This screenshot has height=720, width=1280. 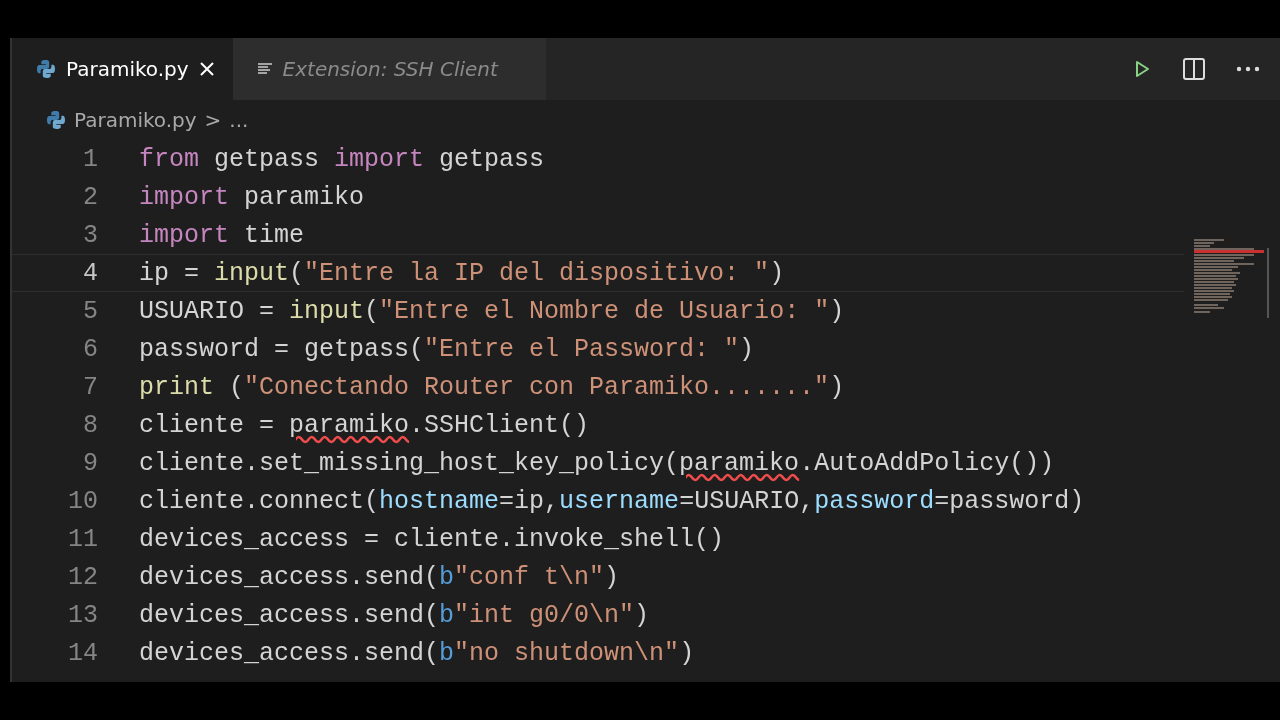 I want to click on code-line: devices_access.send(b"int g0/0\n"), so click(x=394, y=615).